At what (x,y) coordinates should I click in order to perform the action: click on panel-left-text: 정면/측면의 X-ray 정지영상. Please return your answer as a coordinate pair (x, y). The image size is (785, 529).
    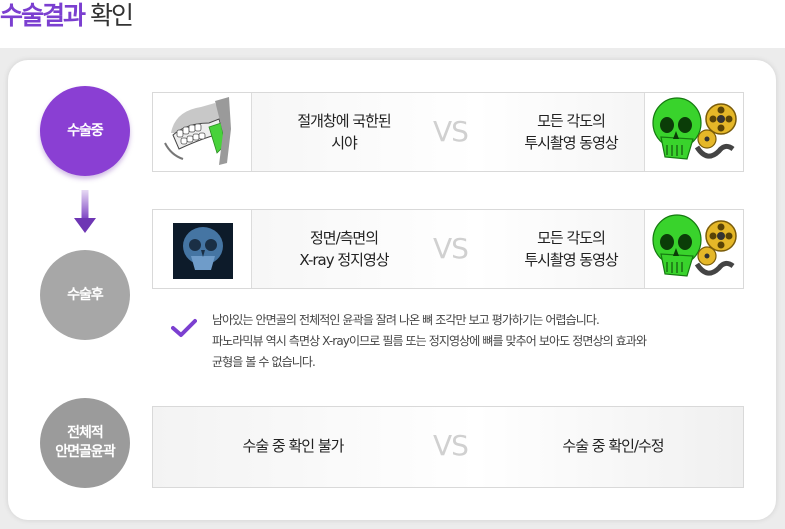
    Looking at the image, I should click on (344, 249).